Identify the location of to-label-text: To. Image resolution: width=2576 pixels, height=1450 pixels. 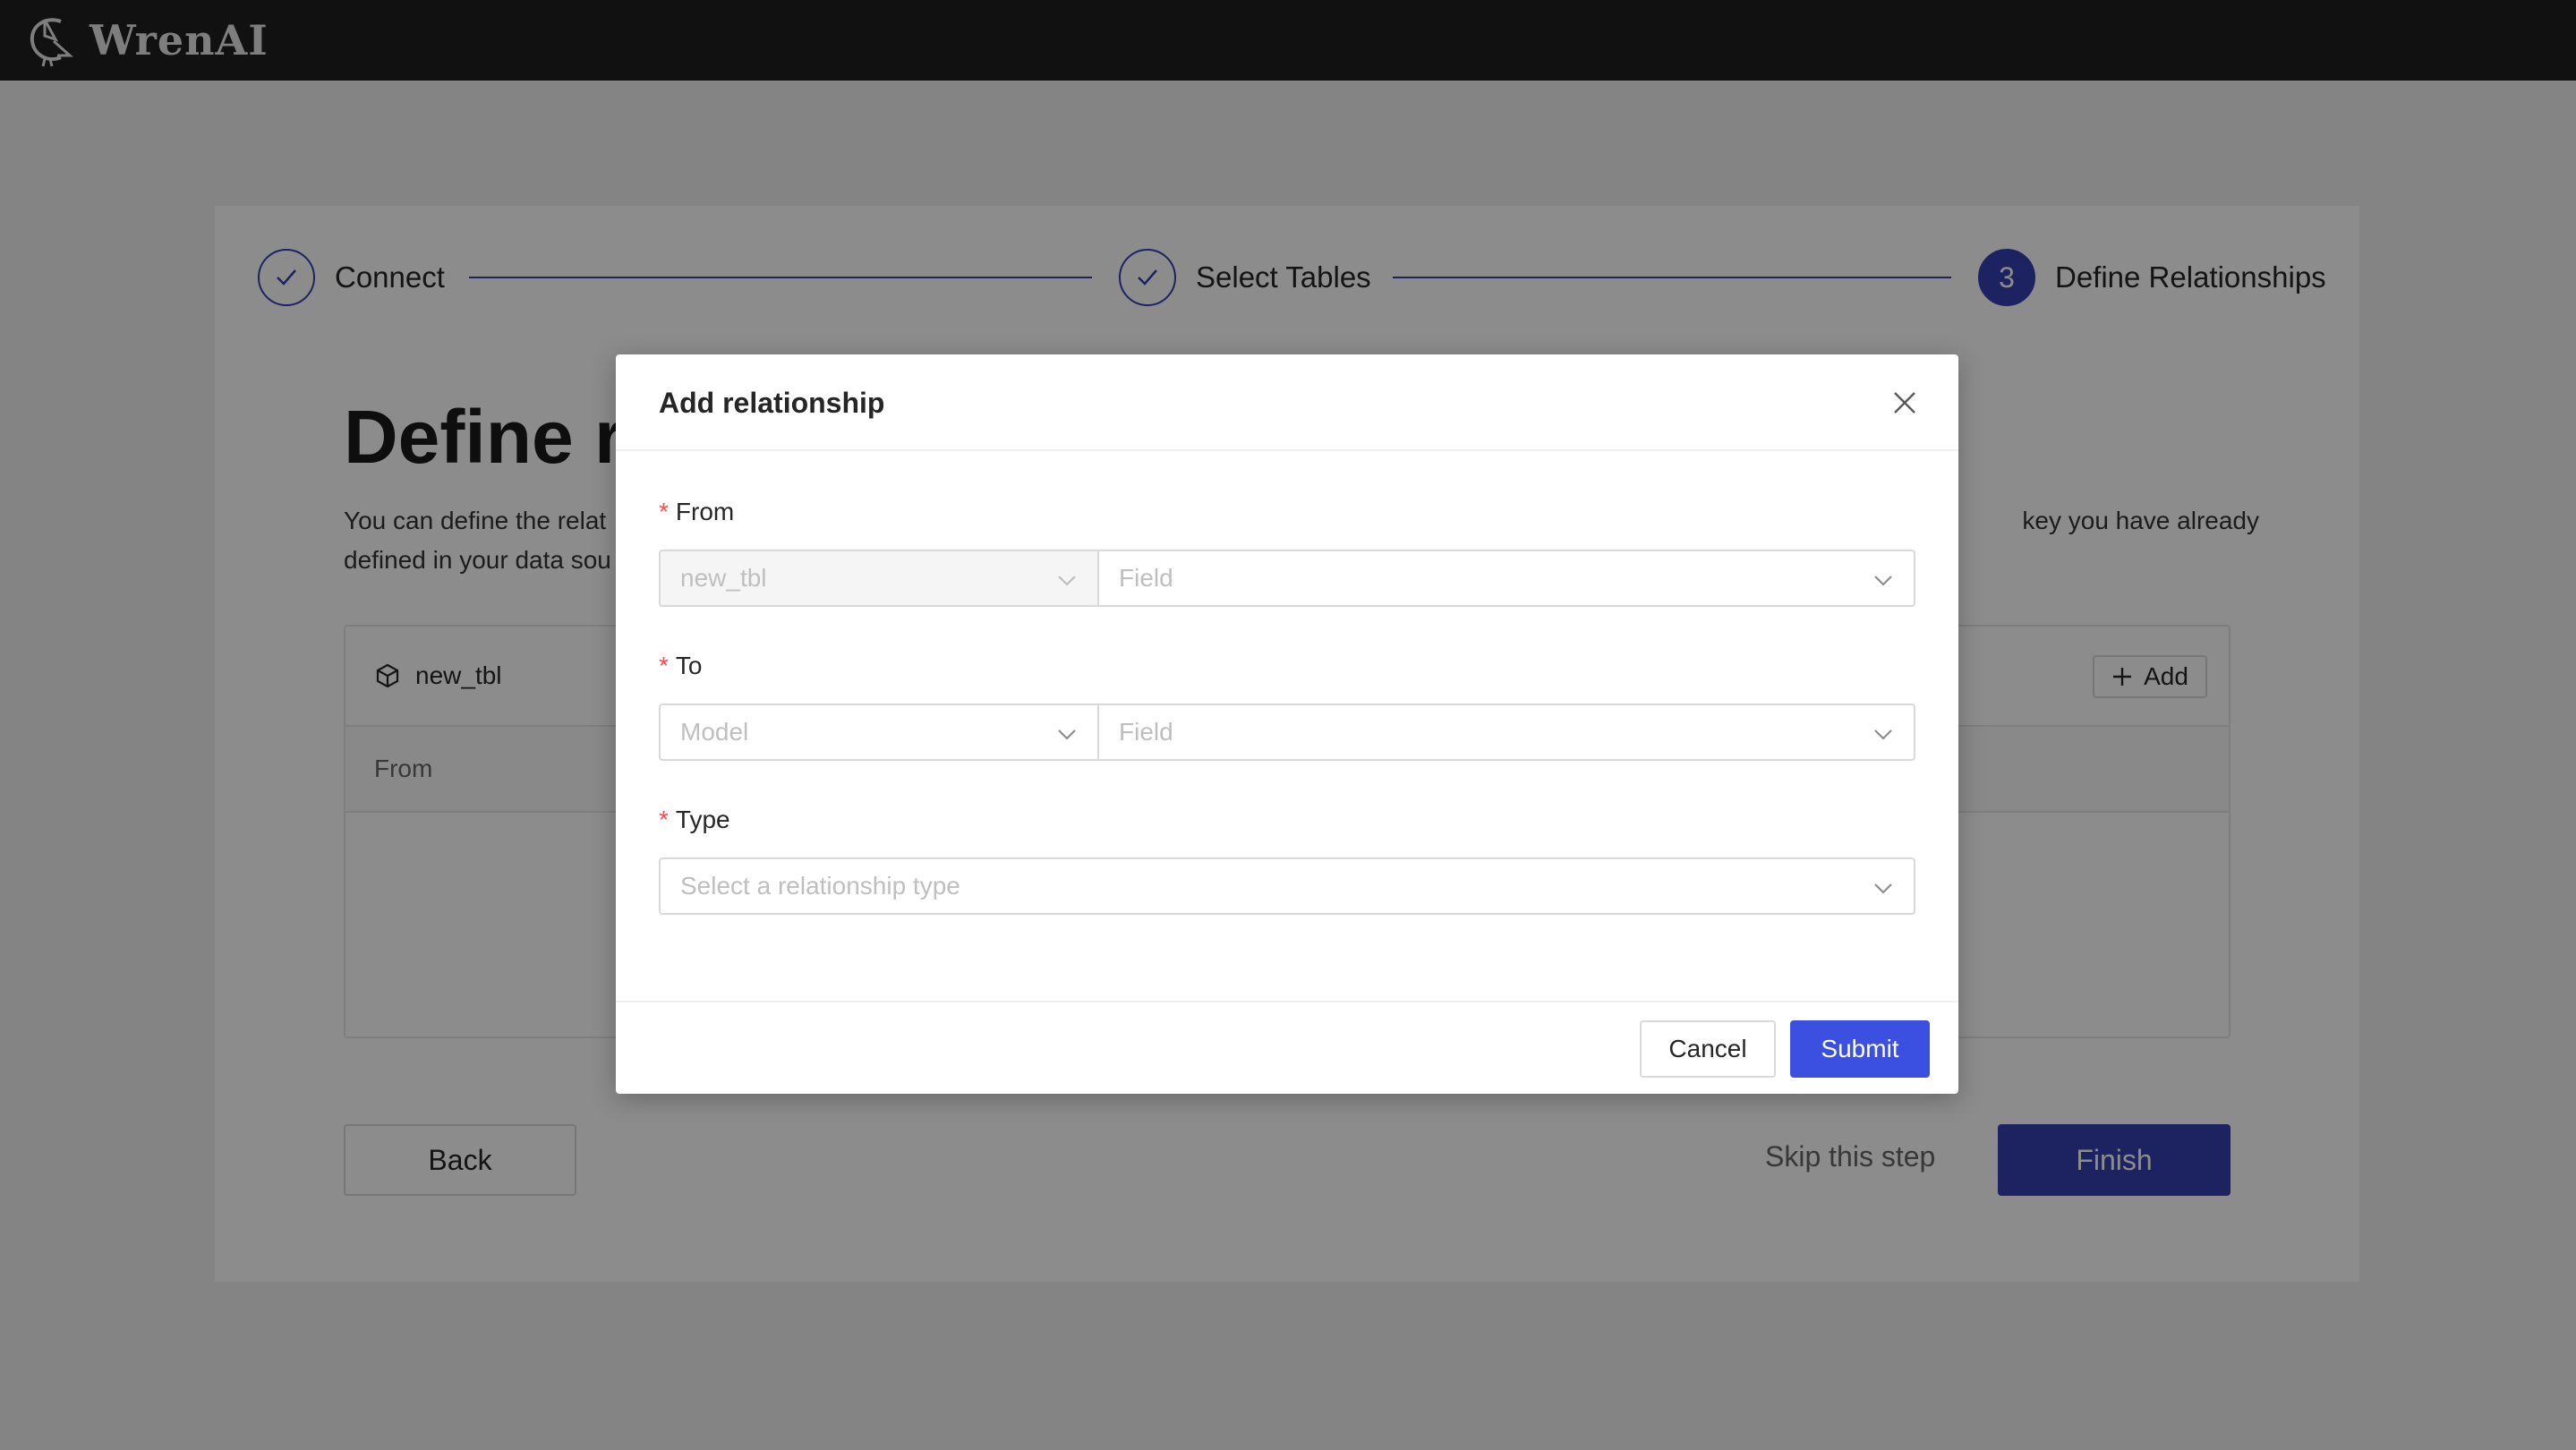
(689, 665).